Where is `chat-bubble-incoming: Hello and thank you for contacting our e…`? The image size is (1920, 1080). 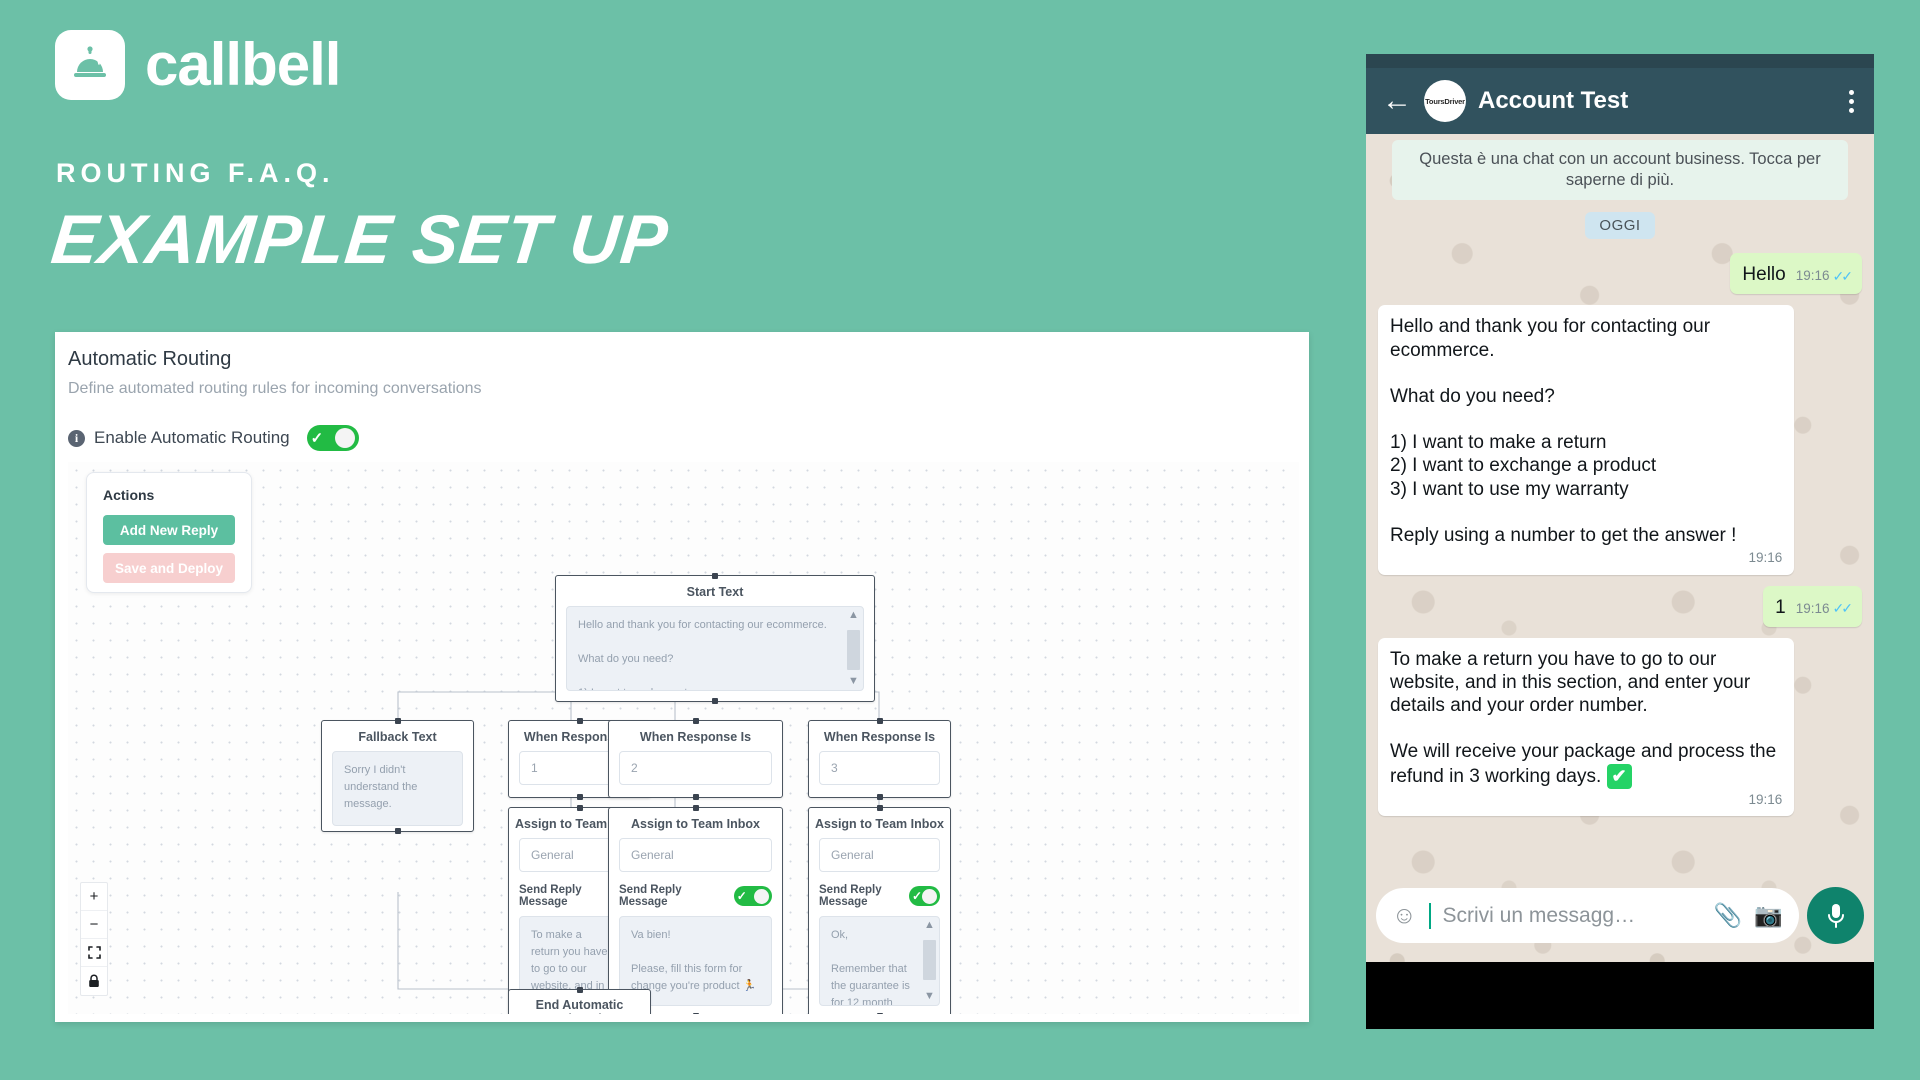 chat-bubble-incoming: Hello and thank you for contacting our e… is located at coordinates (1586, 440).